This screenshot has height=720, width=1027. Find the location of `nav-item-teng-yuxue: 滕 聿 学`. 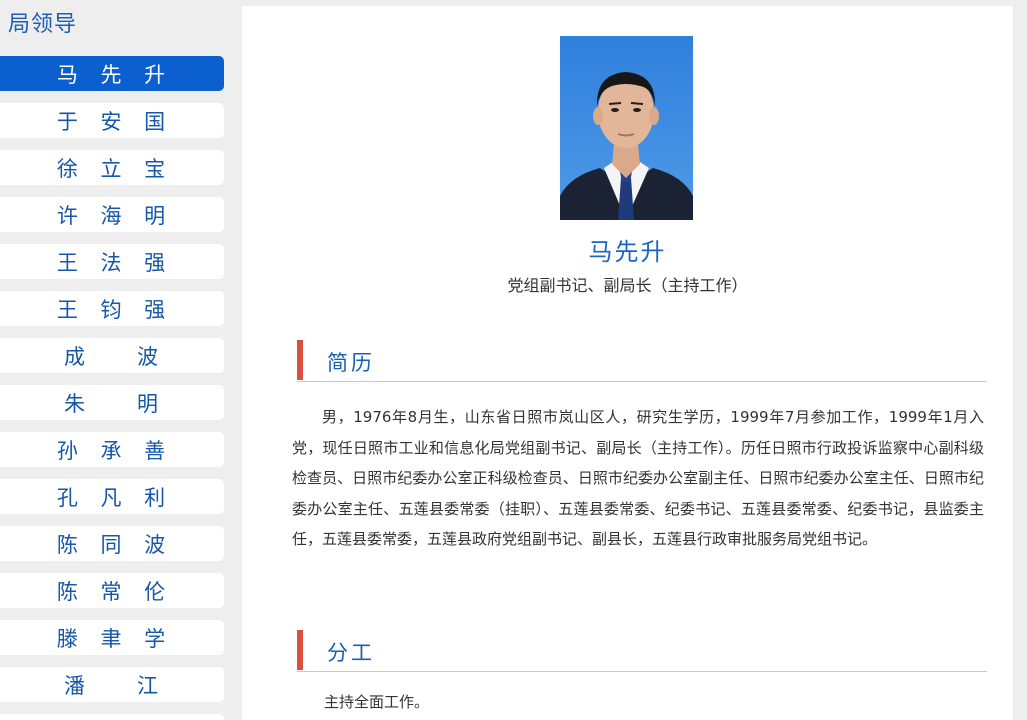

nav-item-teng-yuxue: 滕 聿 学 is located at coordinates (112, 637).